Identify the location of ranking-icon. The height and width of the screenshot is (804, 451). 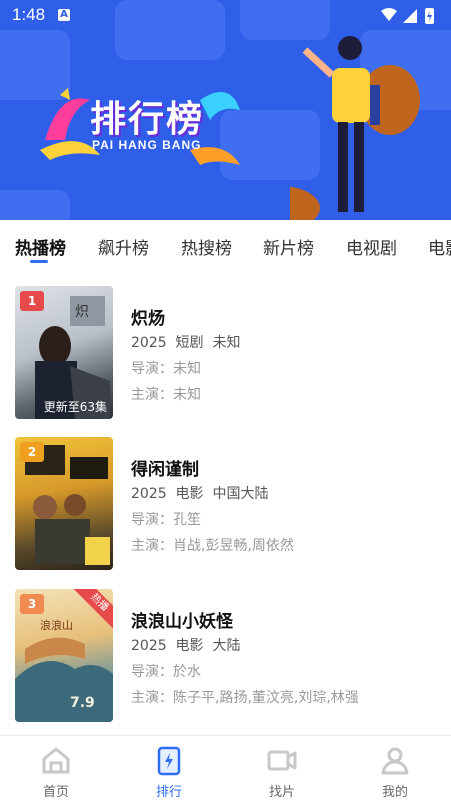
(169, 761).